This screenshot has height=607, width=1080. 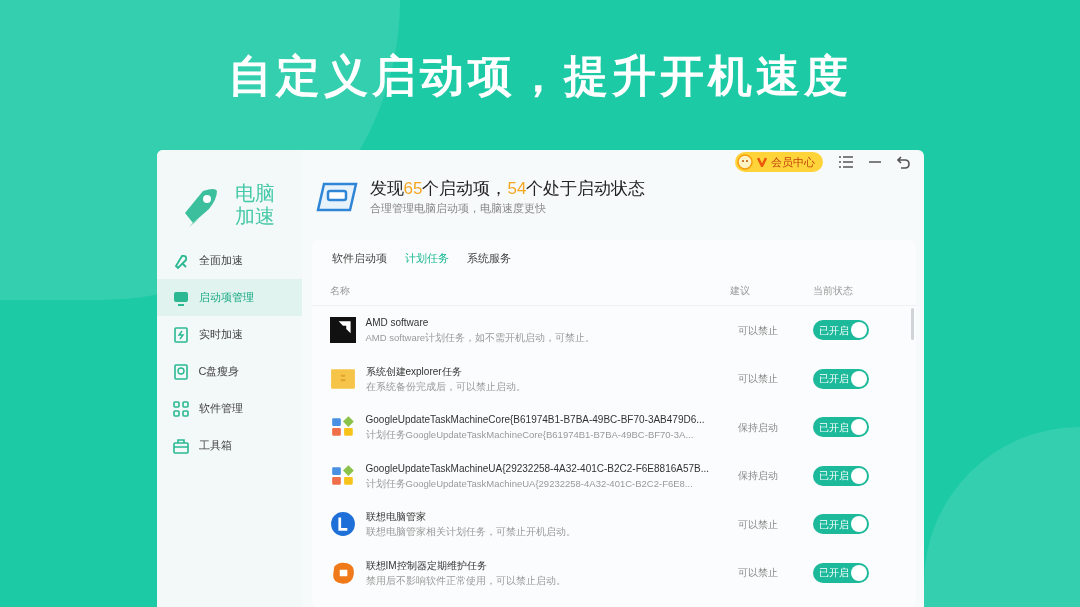 What do you see at coordinates (229, 445) in the screenshot?
I see `sidebar-item: 工具箱` at bounding box center [229, 445].